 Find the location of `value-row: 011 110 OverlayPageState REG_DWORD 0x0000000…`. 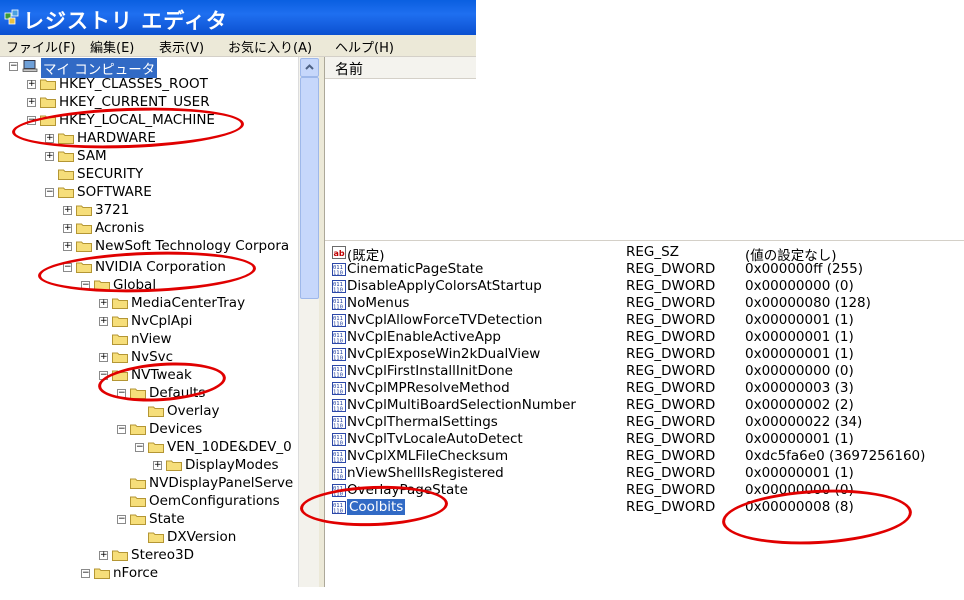

value-row: 011 110 OverlayPageState REG_DWORD 0x0000000… is located at coordinates (644, 490).